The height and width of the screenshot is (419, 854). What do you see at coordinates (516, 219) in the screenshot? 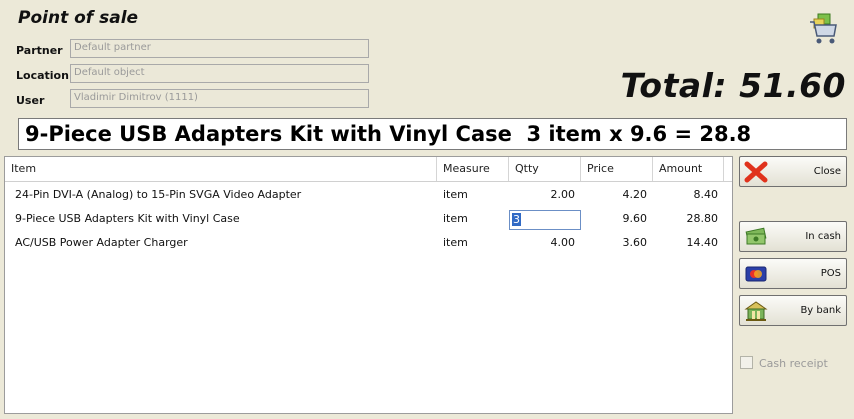
I see `qtty-edit-value: 3` at bounding box center [516, 219].